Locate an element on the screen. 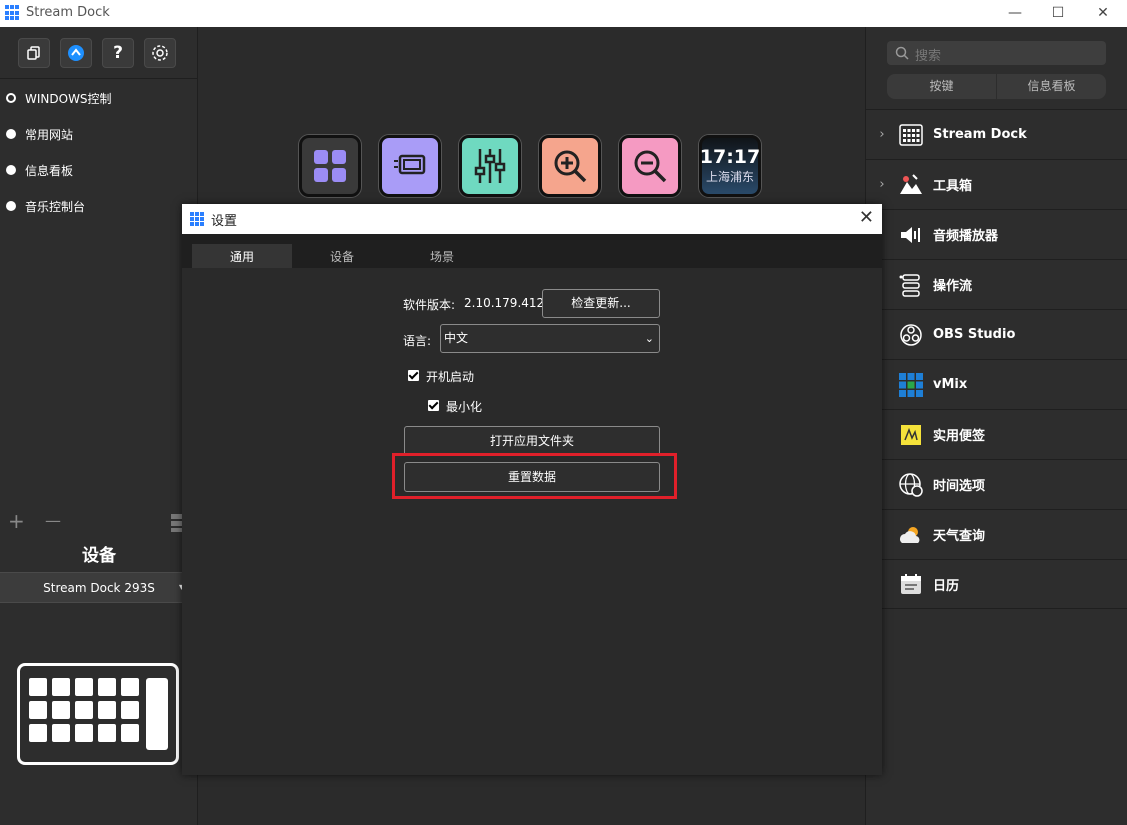 The height and width of the screenshot is (825, 1127). autostart-checkbox is located at coordinates (413, 375).